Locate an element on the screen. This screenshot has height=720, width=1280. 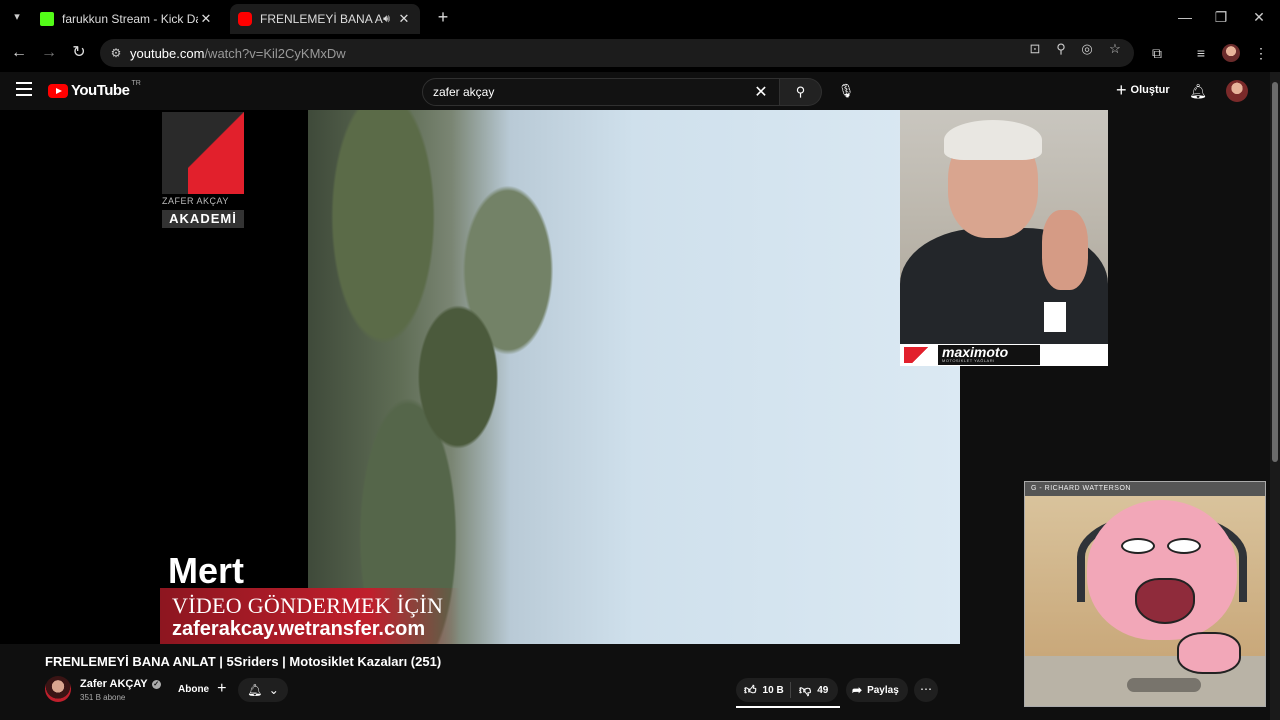
channel-watermark-logo: ZAFER AKÇAY AKADEMİ is located at coordinates (203, 170).